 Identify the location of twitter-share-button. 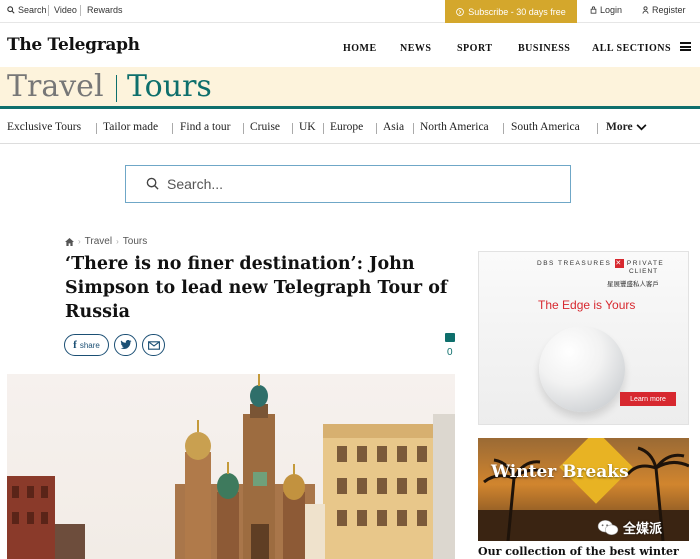
(125, 345).